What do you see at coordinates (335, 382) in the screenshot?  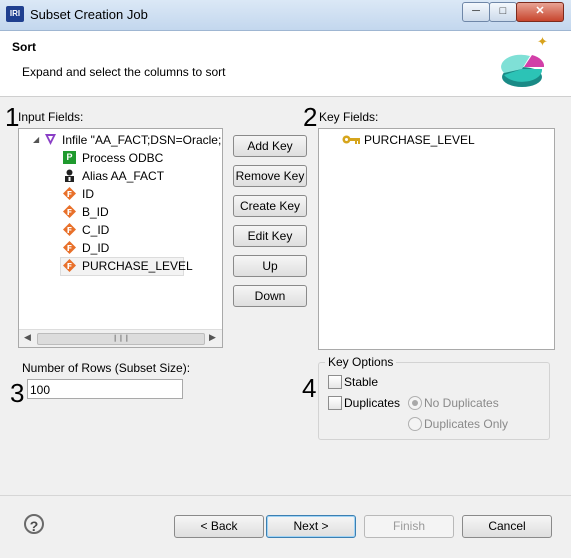 I see `stable-checkbox` at bounding box center [335, 382].